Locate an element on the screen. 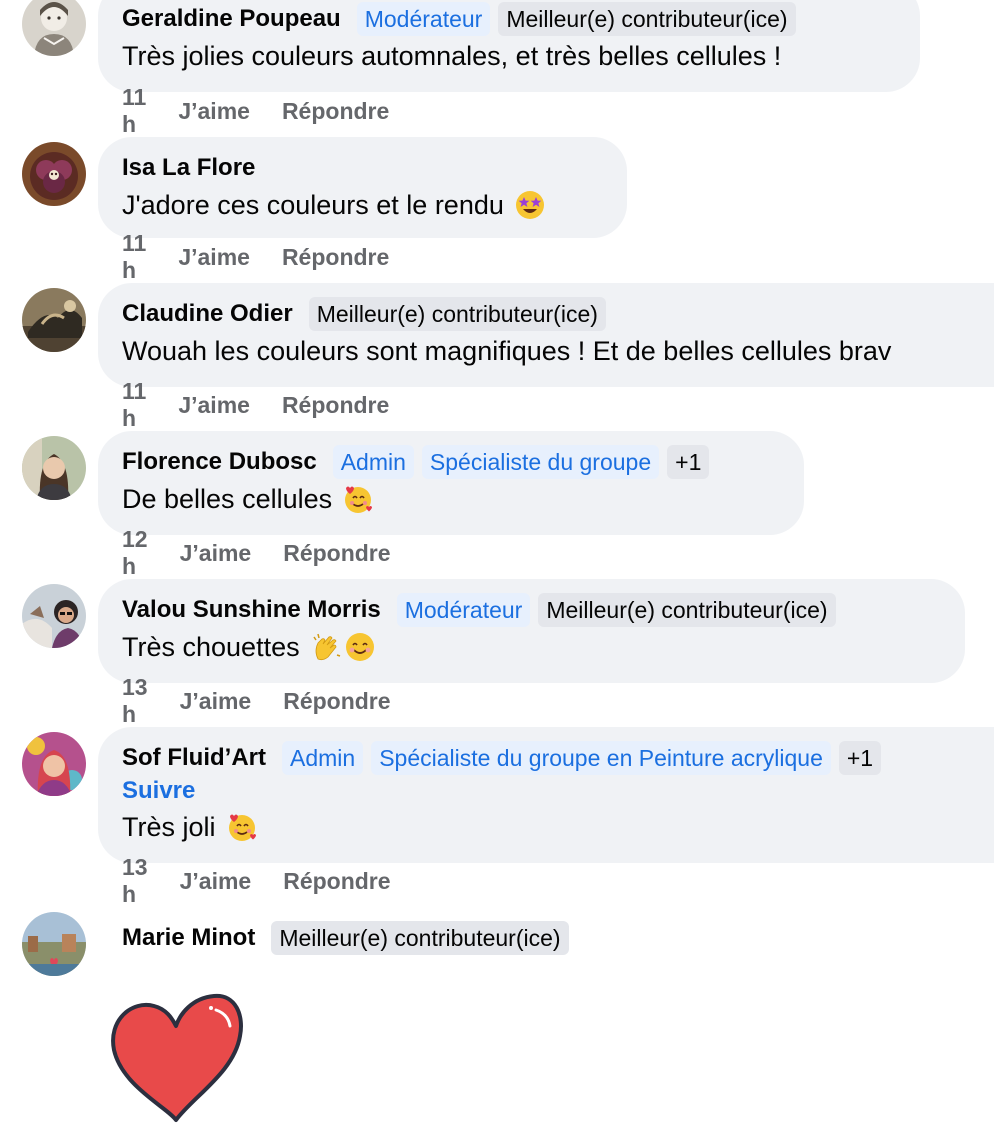  comment-author: Valou Sunshine Morris is located at coordinates (251, 610).